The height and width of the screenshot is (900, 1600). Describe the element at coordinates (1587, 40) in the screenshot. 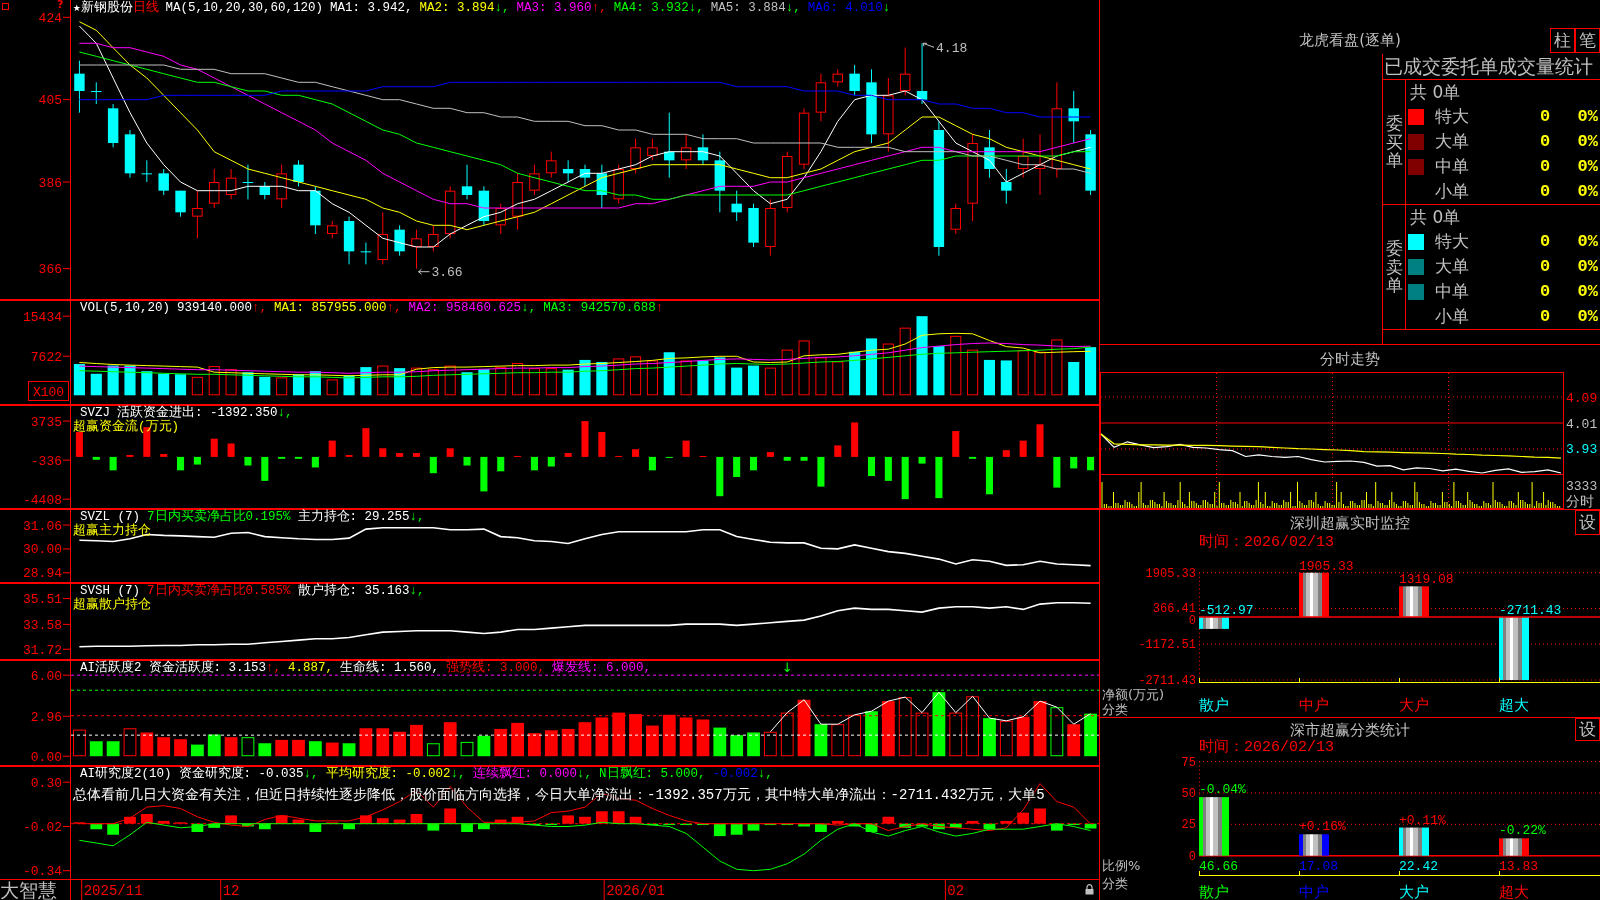

I see `view-toggle-button: 笔` at that location.